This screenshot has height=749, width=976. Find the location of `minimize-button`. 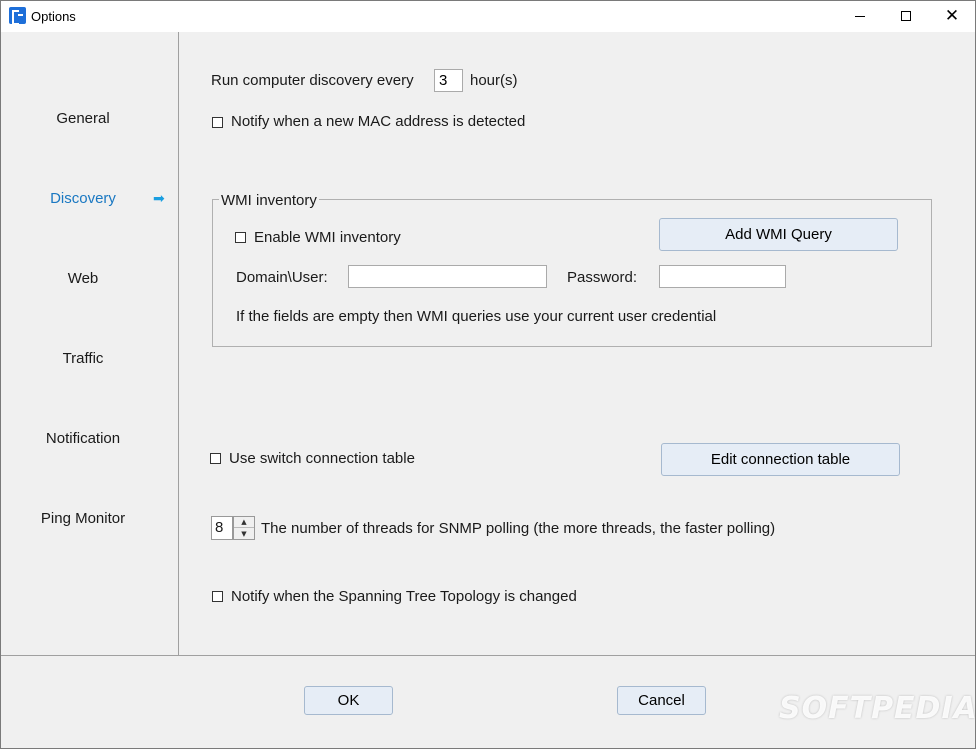

minimize-button is located at coordinates (860, 16).